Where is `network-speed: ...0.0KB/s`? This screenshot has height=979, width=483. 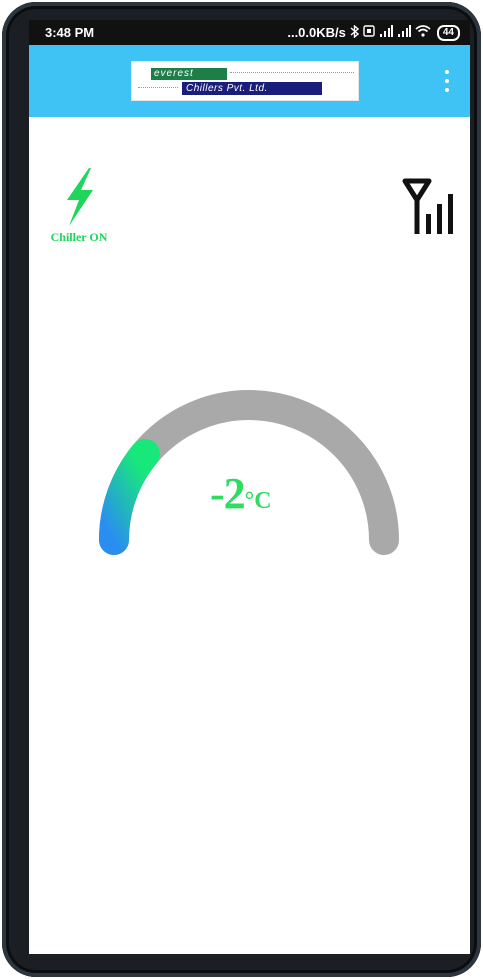 network-speed: ...0.0KB/s is located at coordinates (316, 32).